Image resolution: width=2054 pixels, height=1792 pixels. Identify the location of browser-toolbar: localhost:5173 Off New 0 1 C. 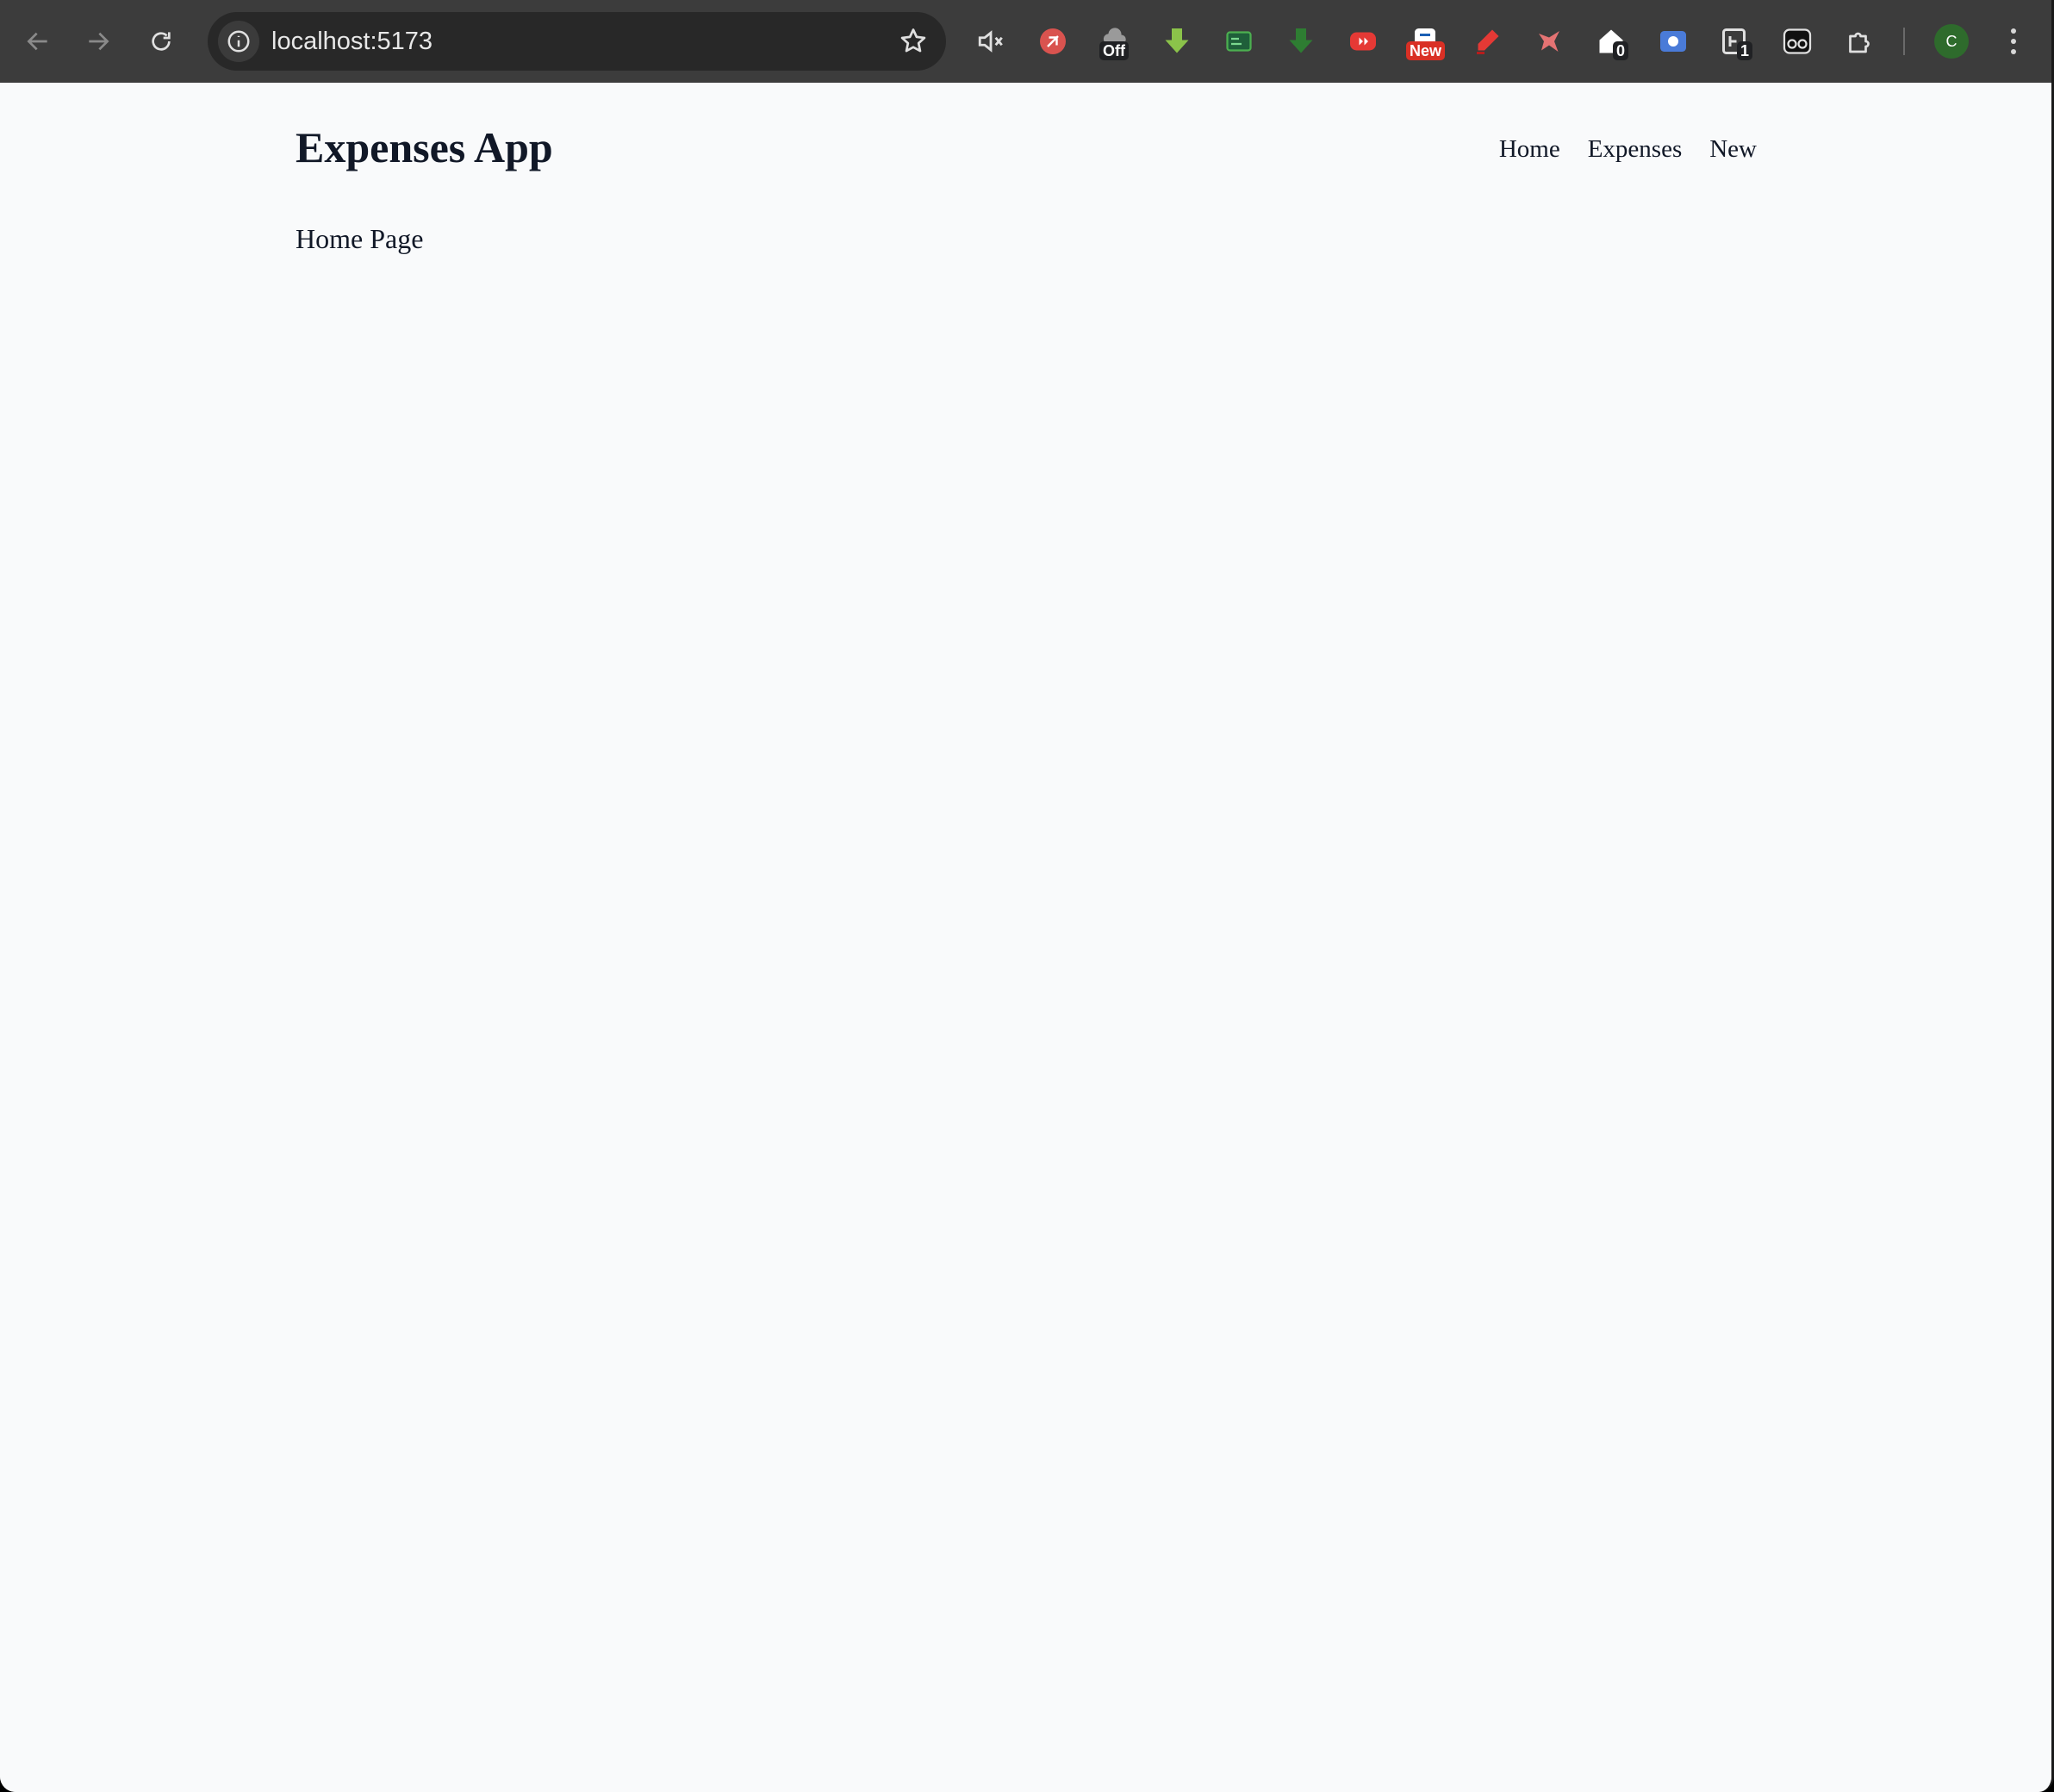
(1025, 42).